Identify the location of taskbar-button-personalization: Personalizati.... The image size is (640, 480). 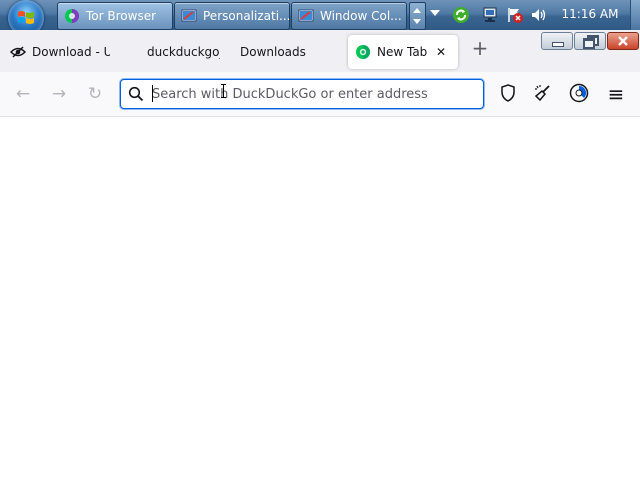
(232, 16).